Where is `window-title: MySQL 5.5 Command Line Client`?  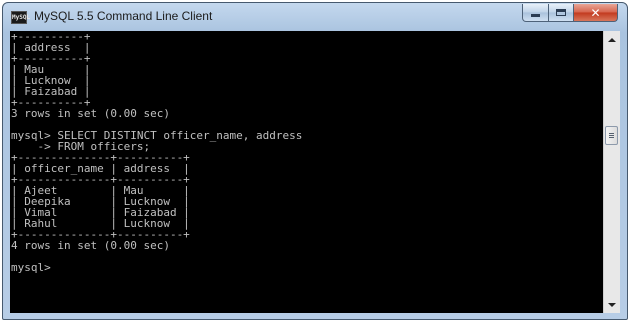 window-title: MySQL 5.5 Command Line Client is located at coordinates (123, 16).